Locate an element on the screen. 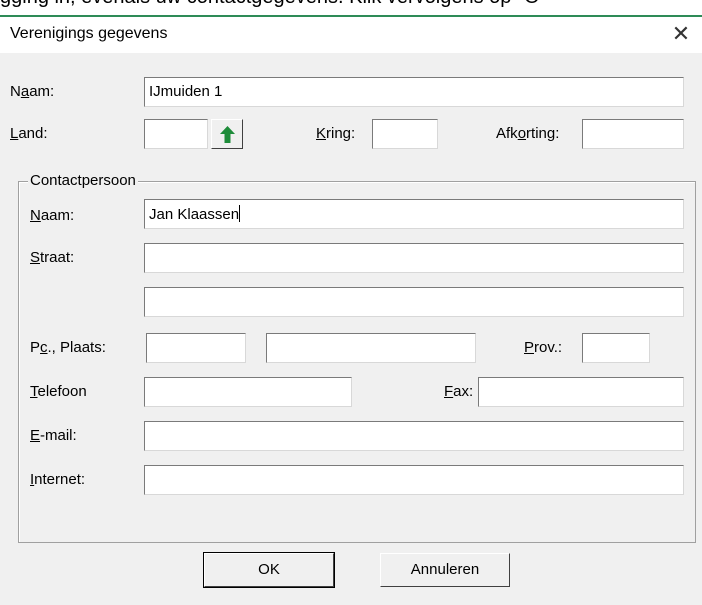  contact-naam-label: Naam: is located at coordinates (52, 215).